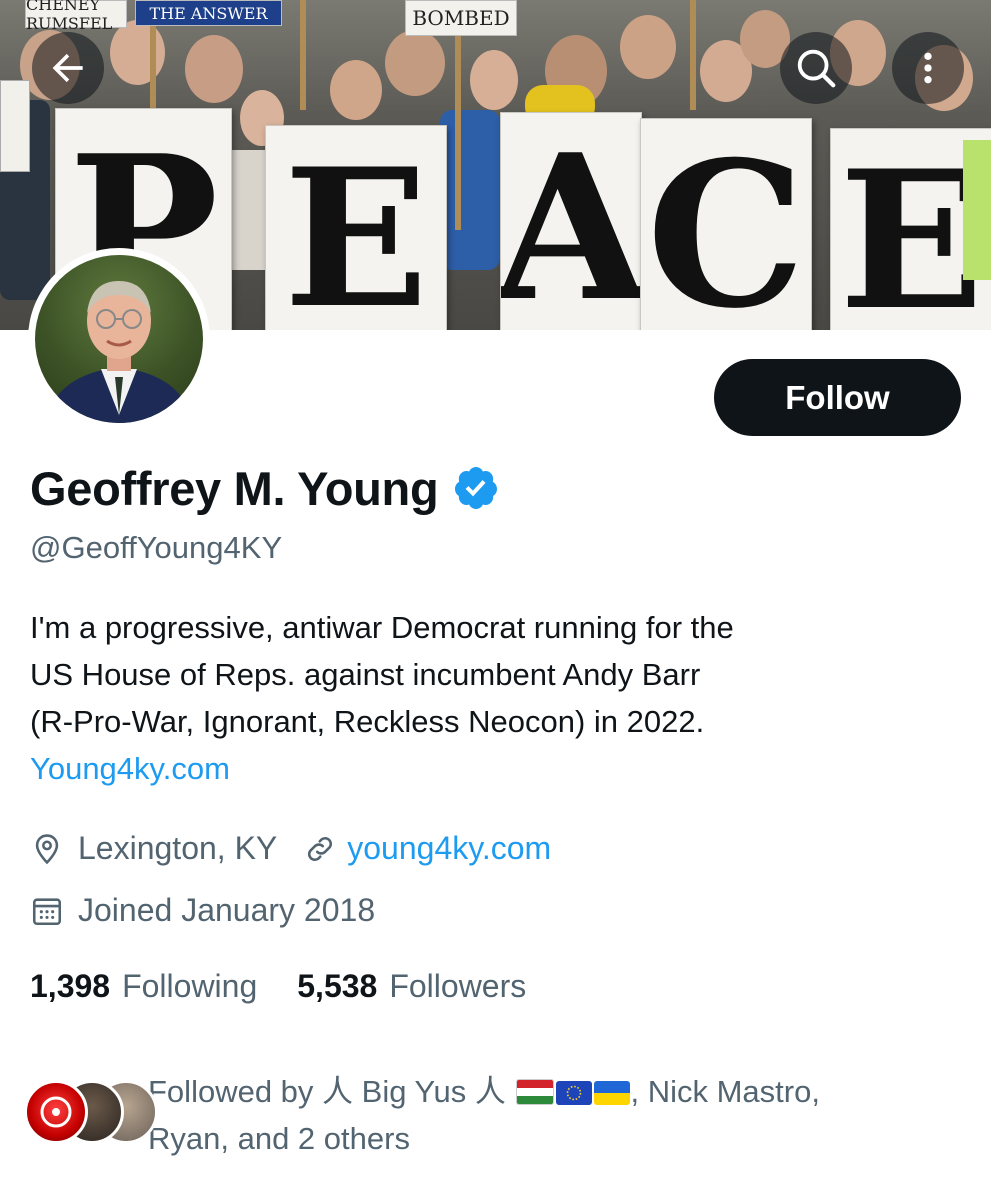  I want to click on protest-sign-small: BOMBED, so click(461, 18).